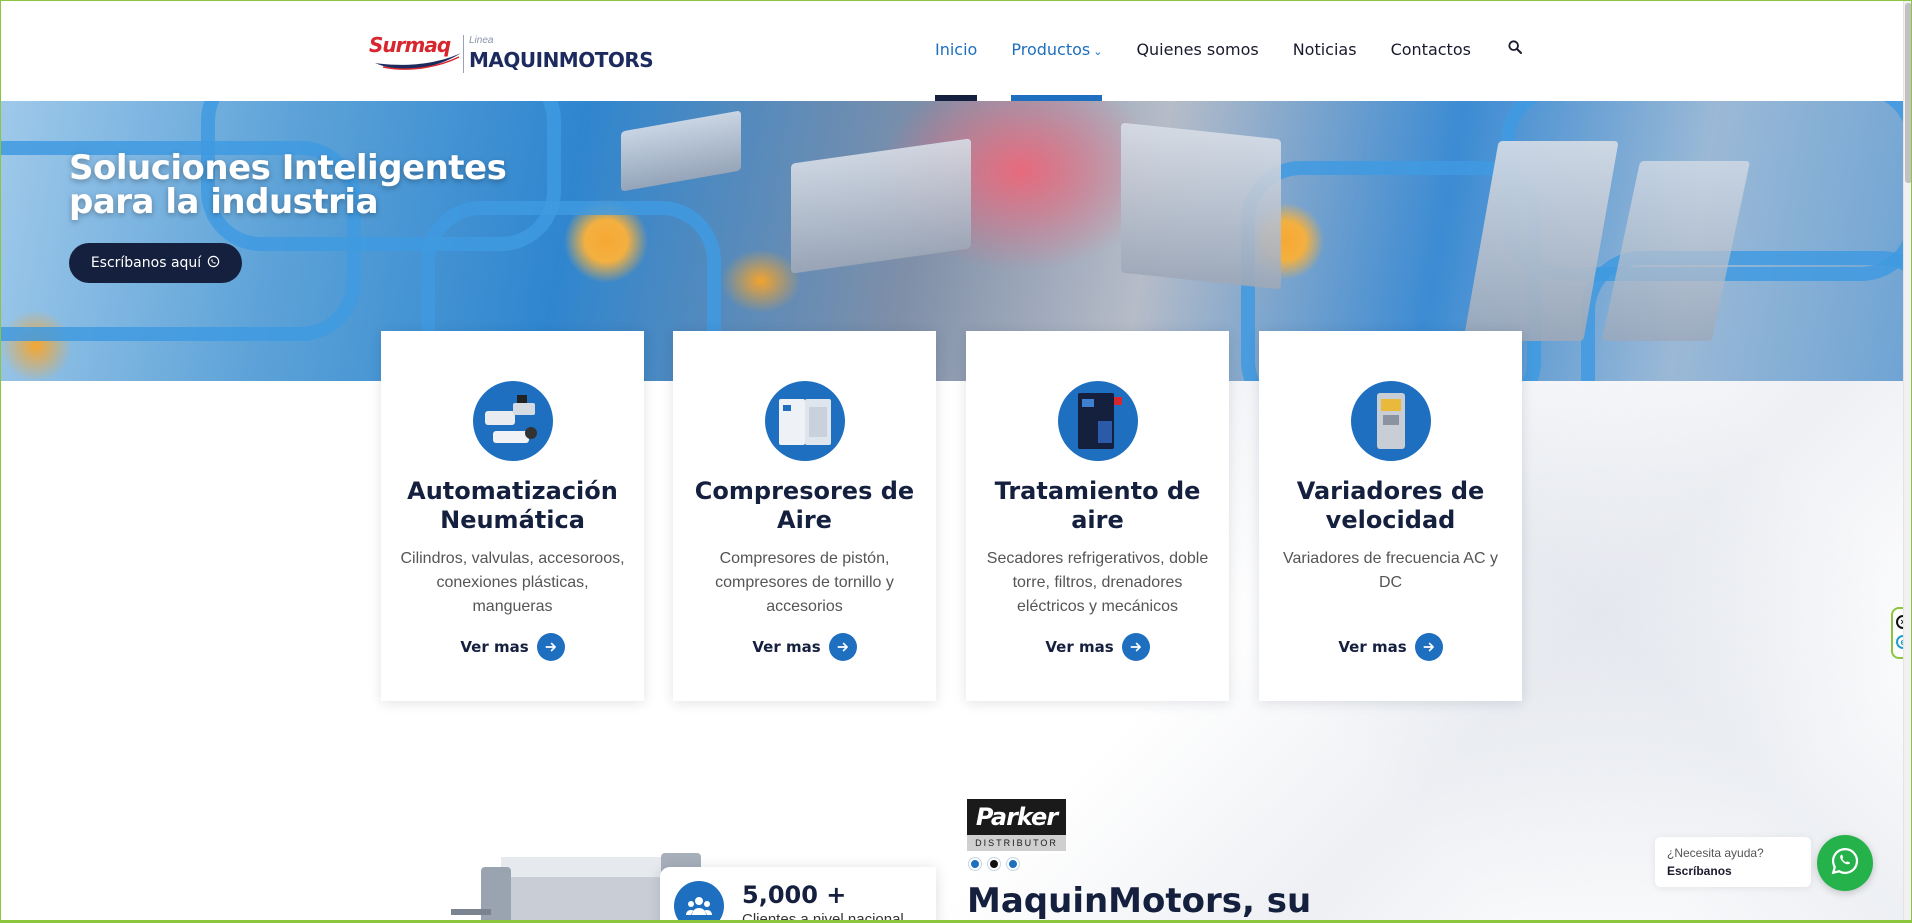  I want to click on parker-distributor-logo: Parker DISTRIBUTOR, so click(1016, 826).